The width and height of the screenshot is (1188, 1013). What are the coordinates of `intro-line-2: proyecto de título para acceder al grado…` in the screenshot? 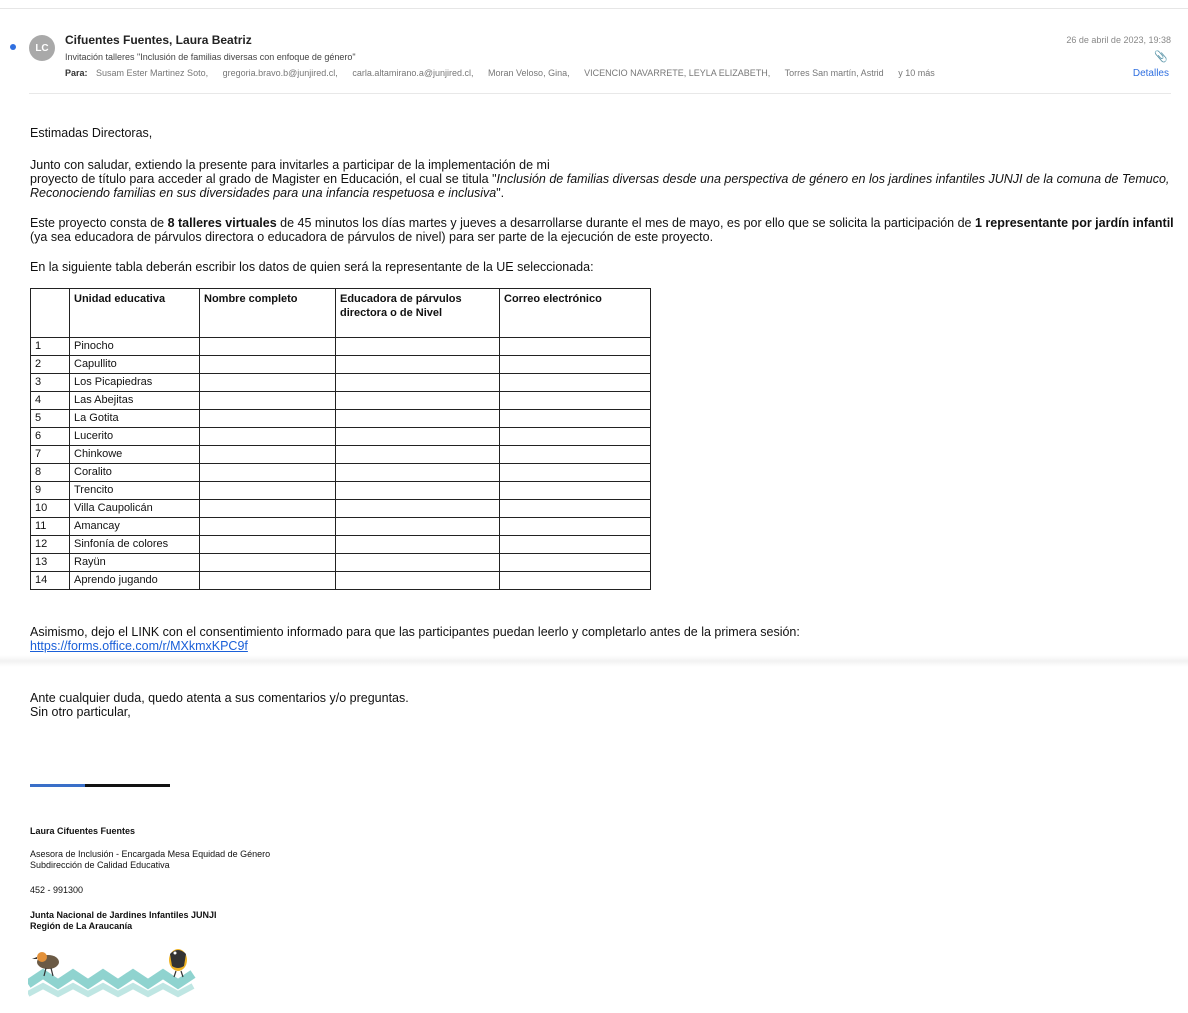 It's located at (263, 179).